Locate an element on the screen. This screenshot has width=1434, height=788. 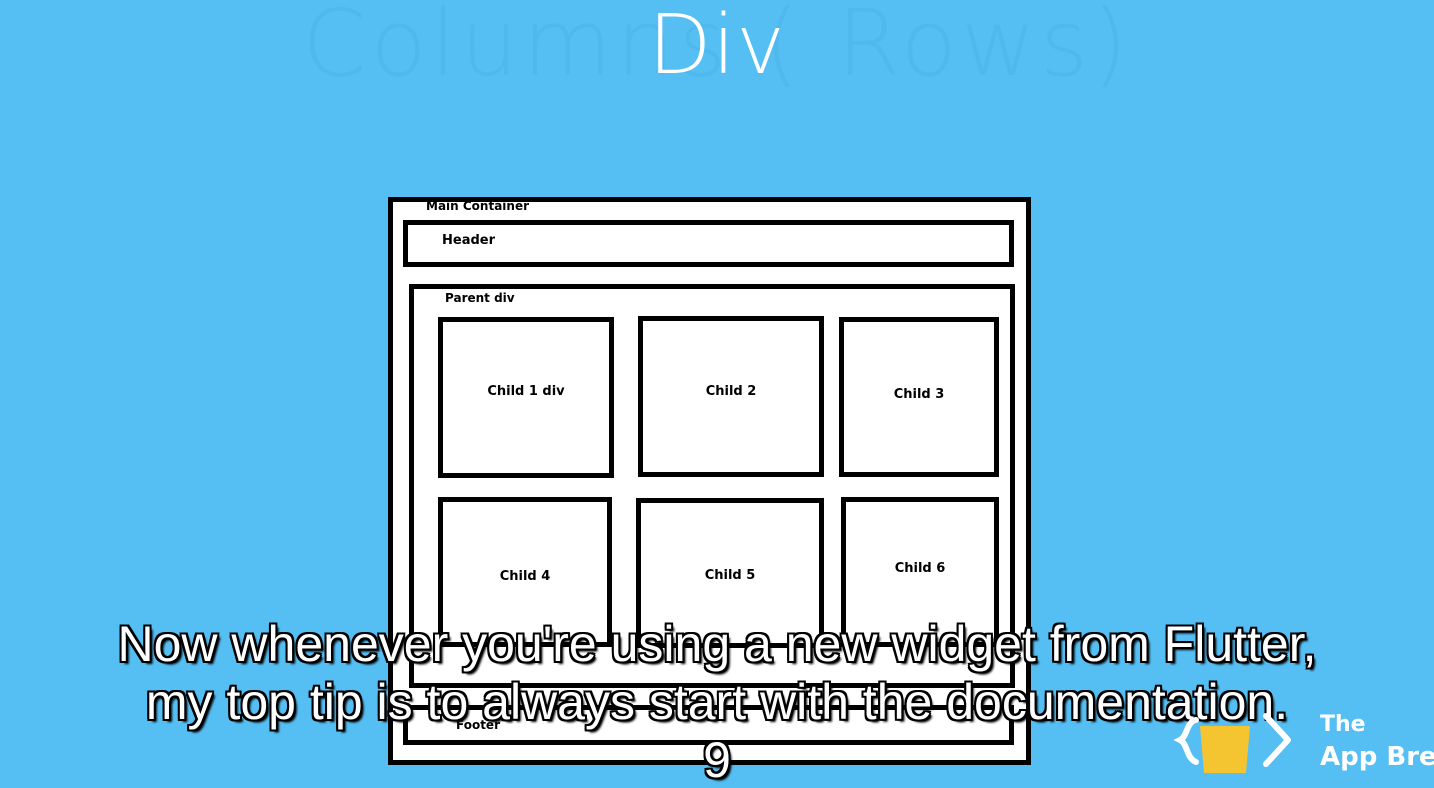
logo-name-text: App Bre is located at coordinates (1377, 757).